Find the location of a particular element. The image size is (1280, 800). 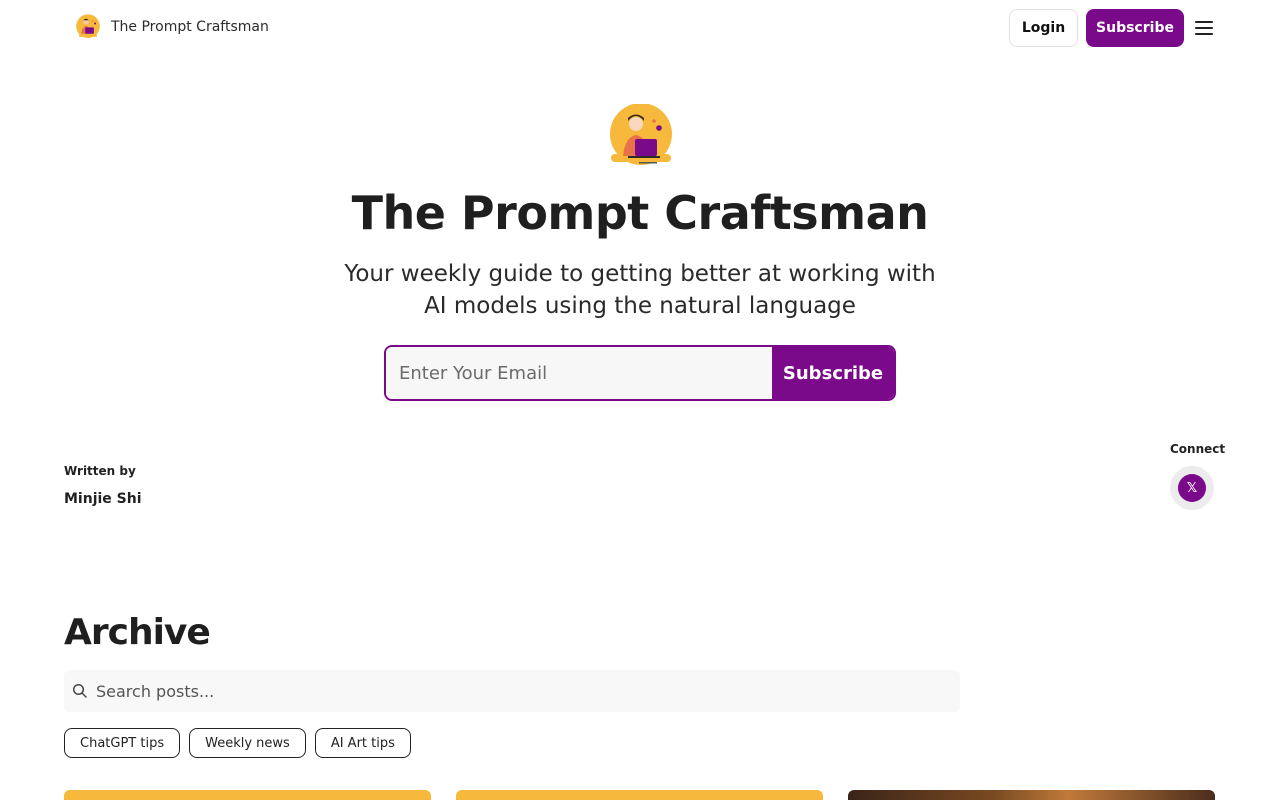

hero-title: The Prompt Craftsman is located at coordinates (640, 213).